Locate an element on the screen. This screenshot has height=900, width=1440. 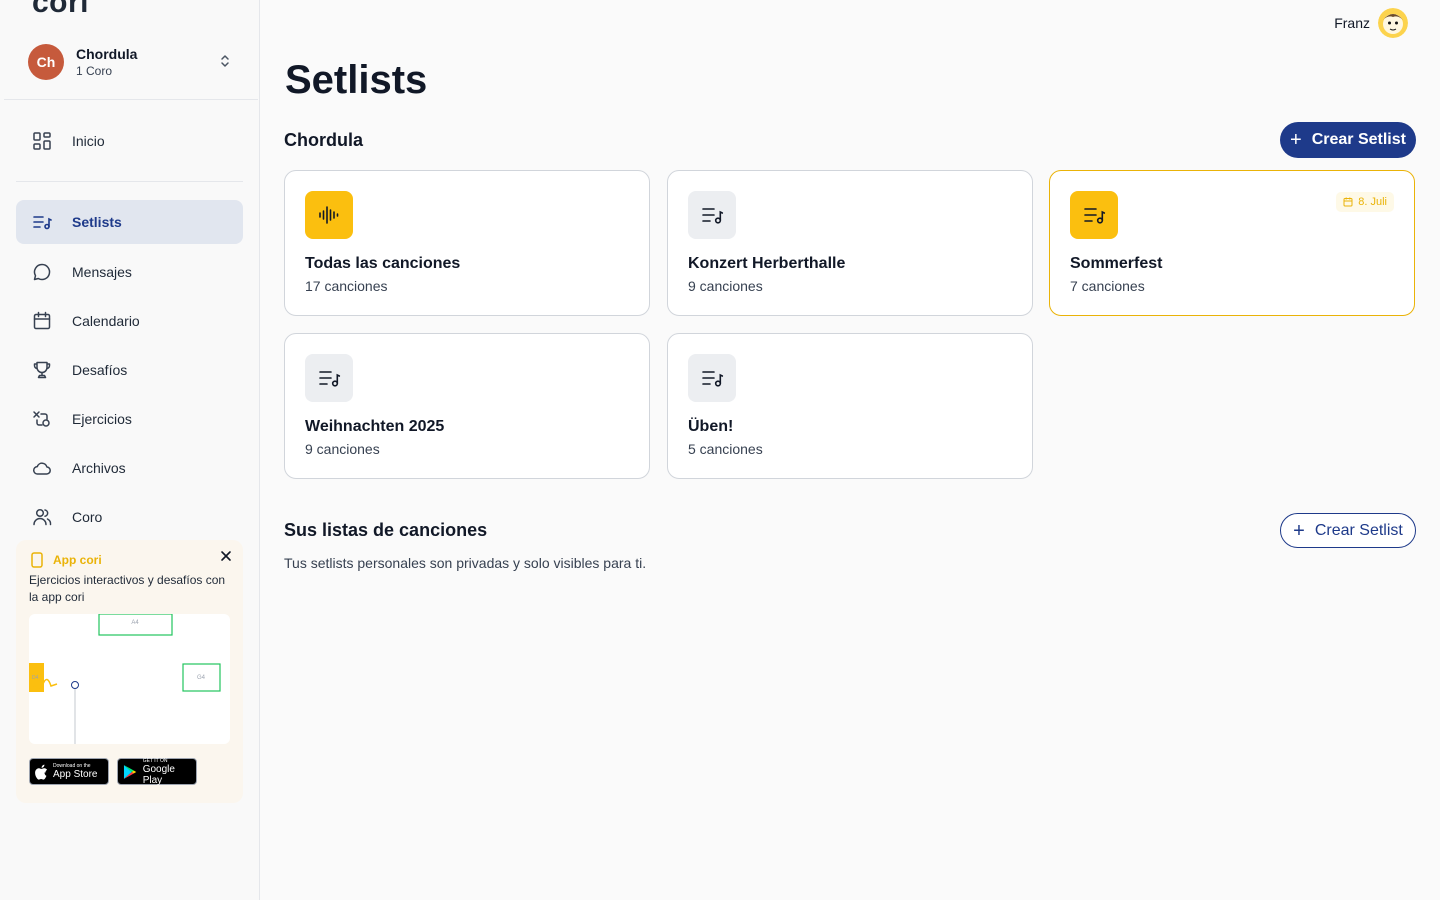
google-play-icon is located at coordinates (130, 771).